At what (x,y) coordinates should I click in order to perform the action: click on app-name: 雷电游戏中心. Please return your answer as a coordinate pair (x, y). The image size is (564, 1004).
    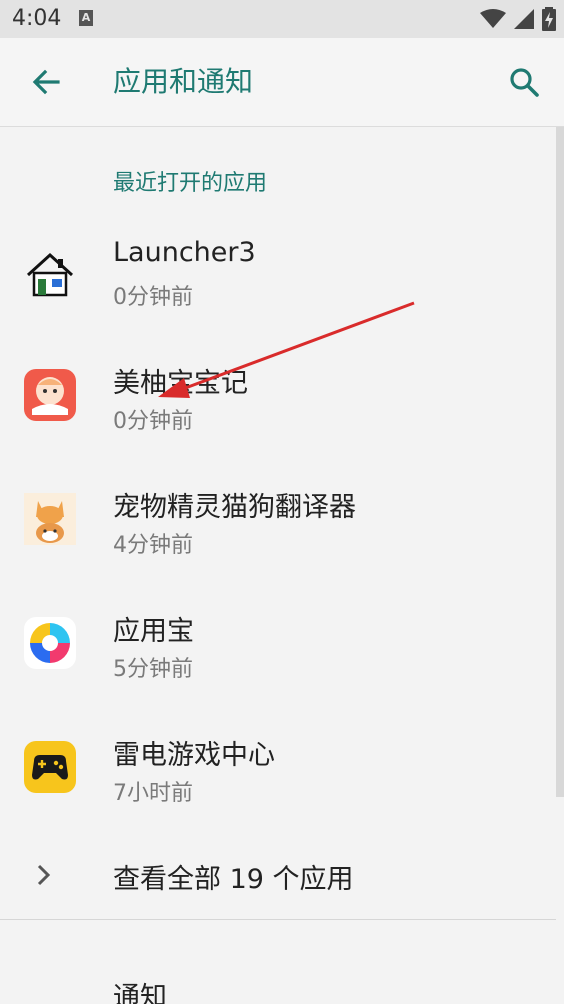
    Looking at the image, I should click on (194, 755).